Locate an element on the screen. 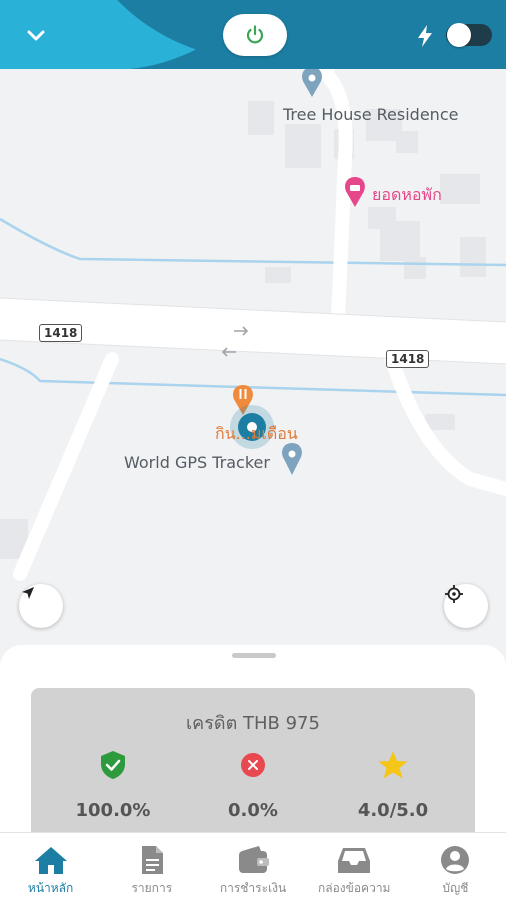 The image size is (506, 900). account-icon is located at coordinates (455, 860).